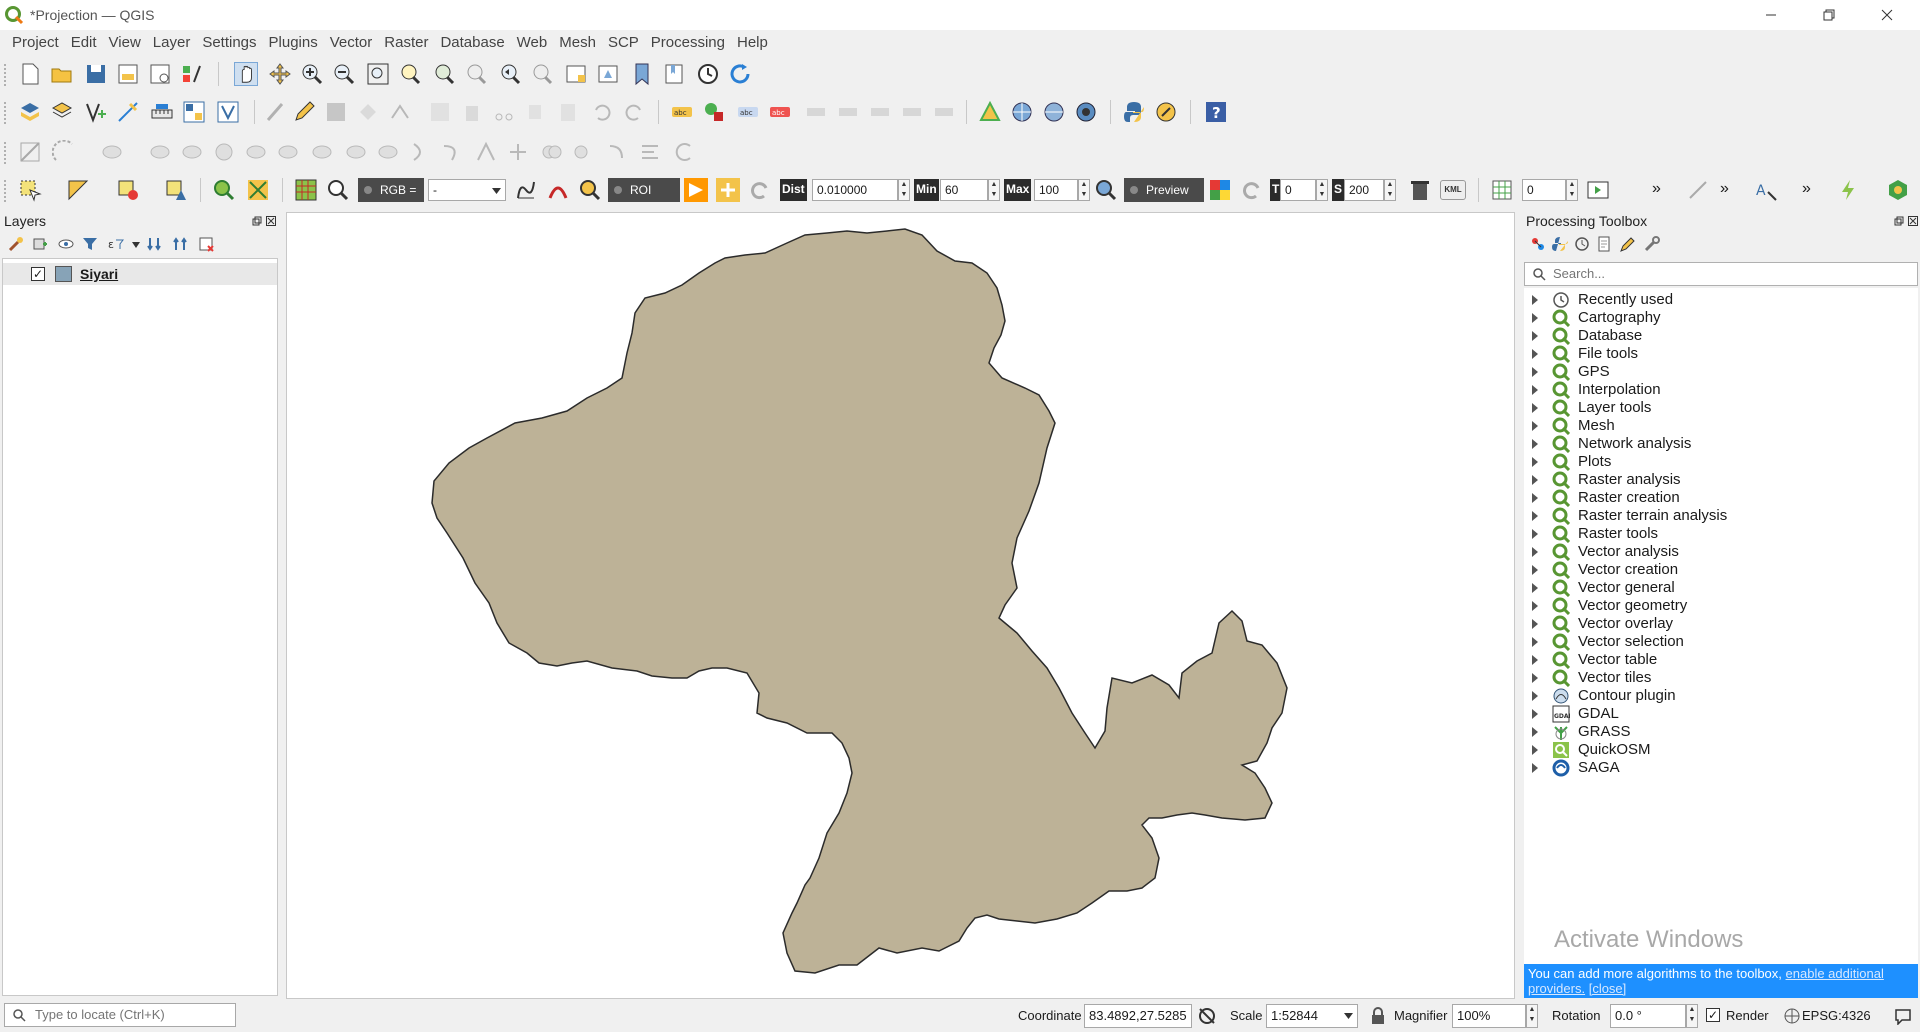 The height and width of the screenshot is (1032, 1920). I want to click on data-source-manager-icon, so click(30, 112).